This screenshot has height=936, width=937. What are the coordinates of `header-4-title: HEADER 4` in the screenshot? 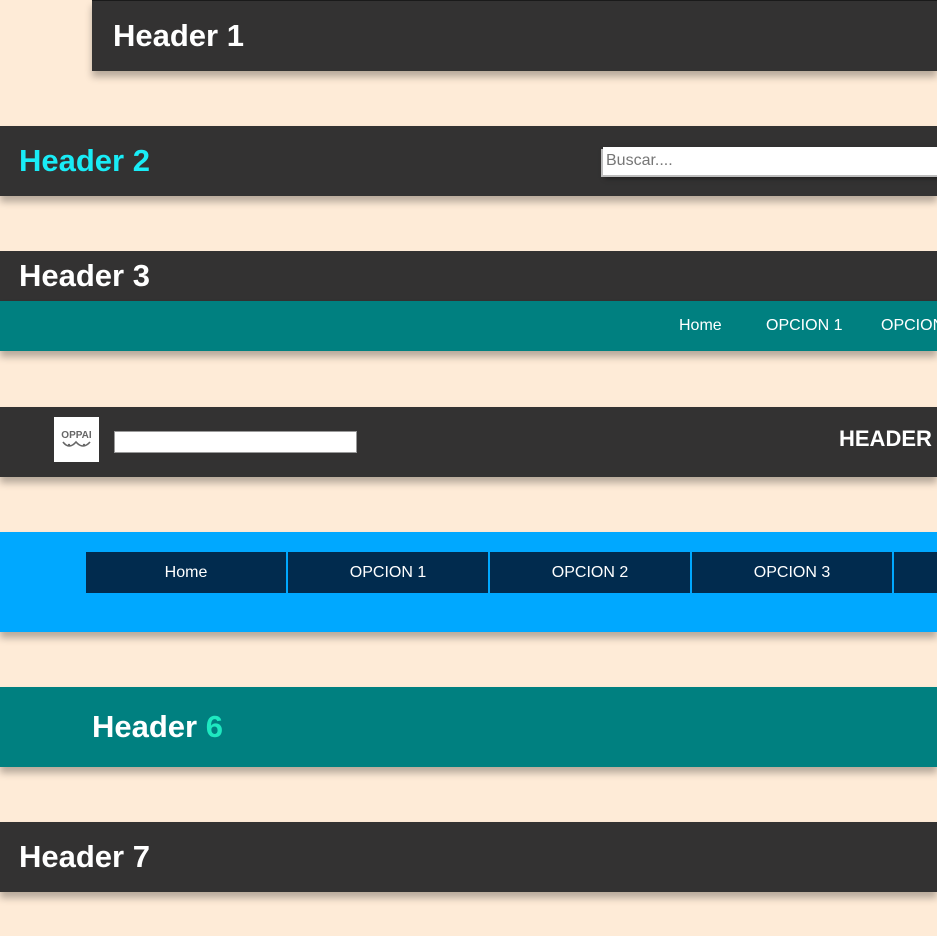 It's located at (888, 438).